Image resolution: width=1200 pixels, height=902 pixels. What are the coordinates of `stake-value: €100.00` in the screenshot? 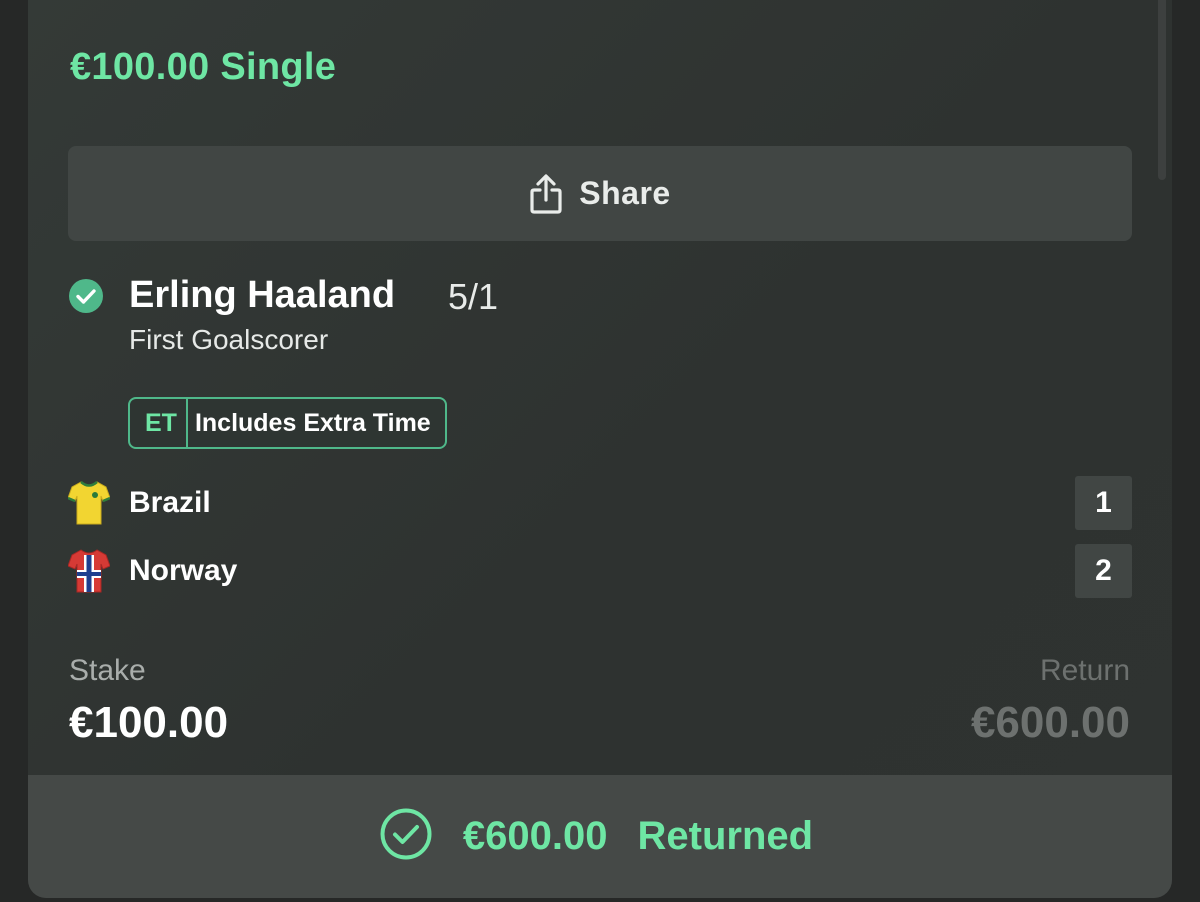 It's located at (149, 722).